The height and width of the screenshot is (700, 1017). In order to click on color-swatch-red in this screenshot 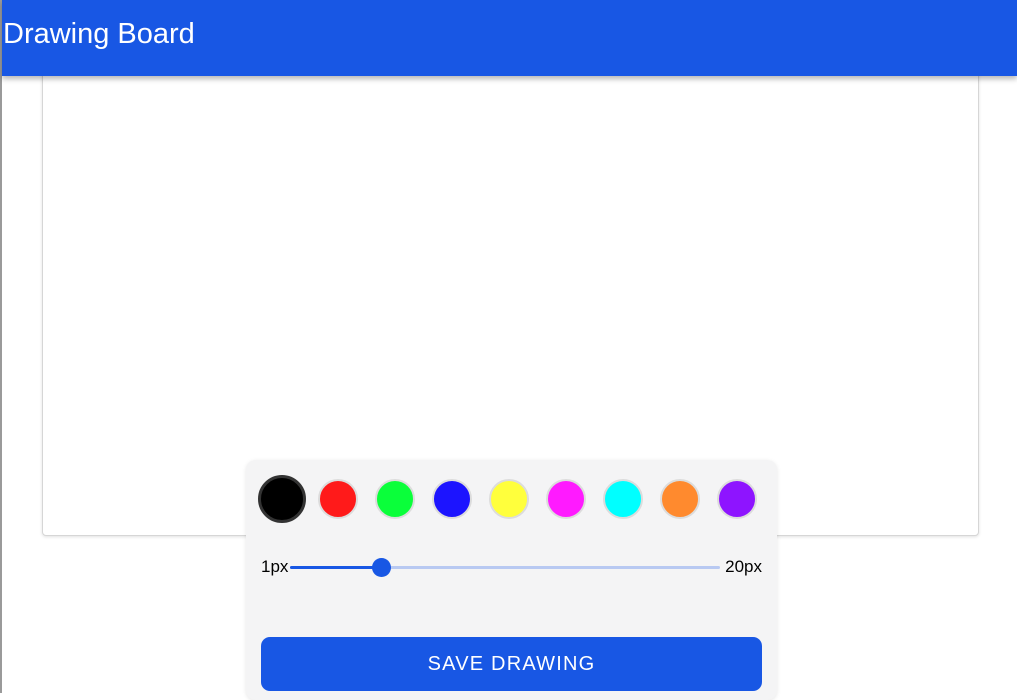, I will do `click(338, 499)`.